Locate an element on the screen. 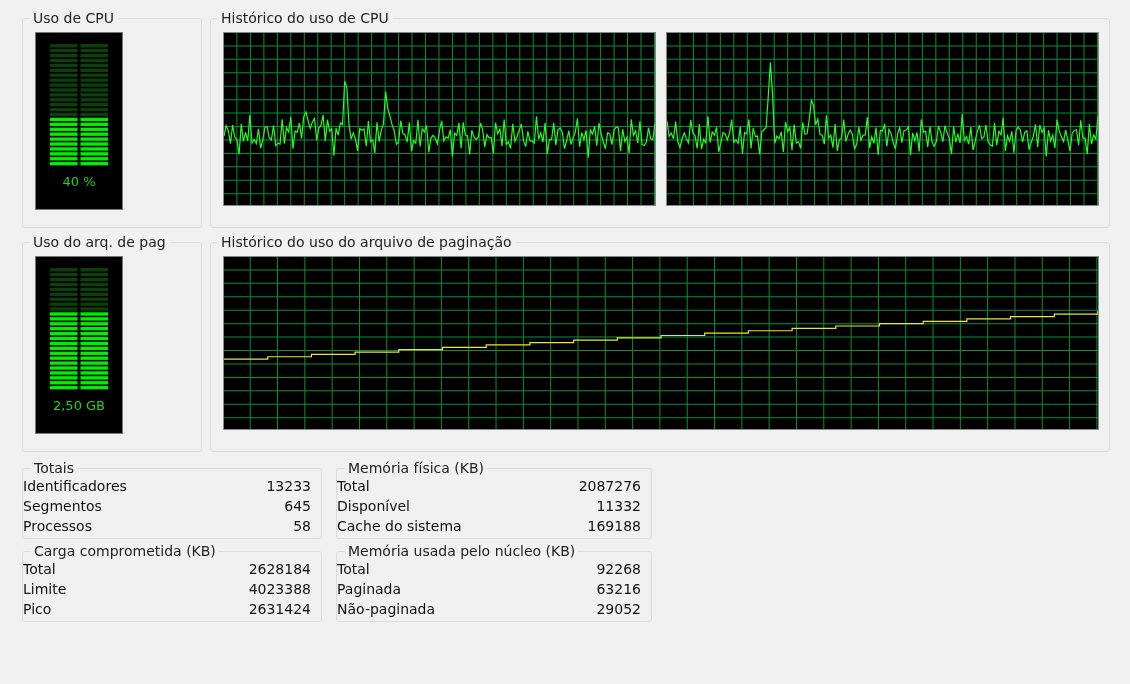  group-title: Carga comprometida (KB) is located at coordinates (125, 551).